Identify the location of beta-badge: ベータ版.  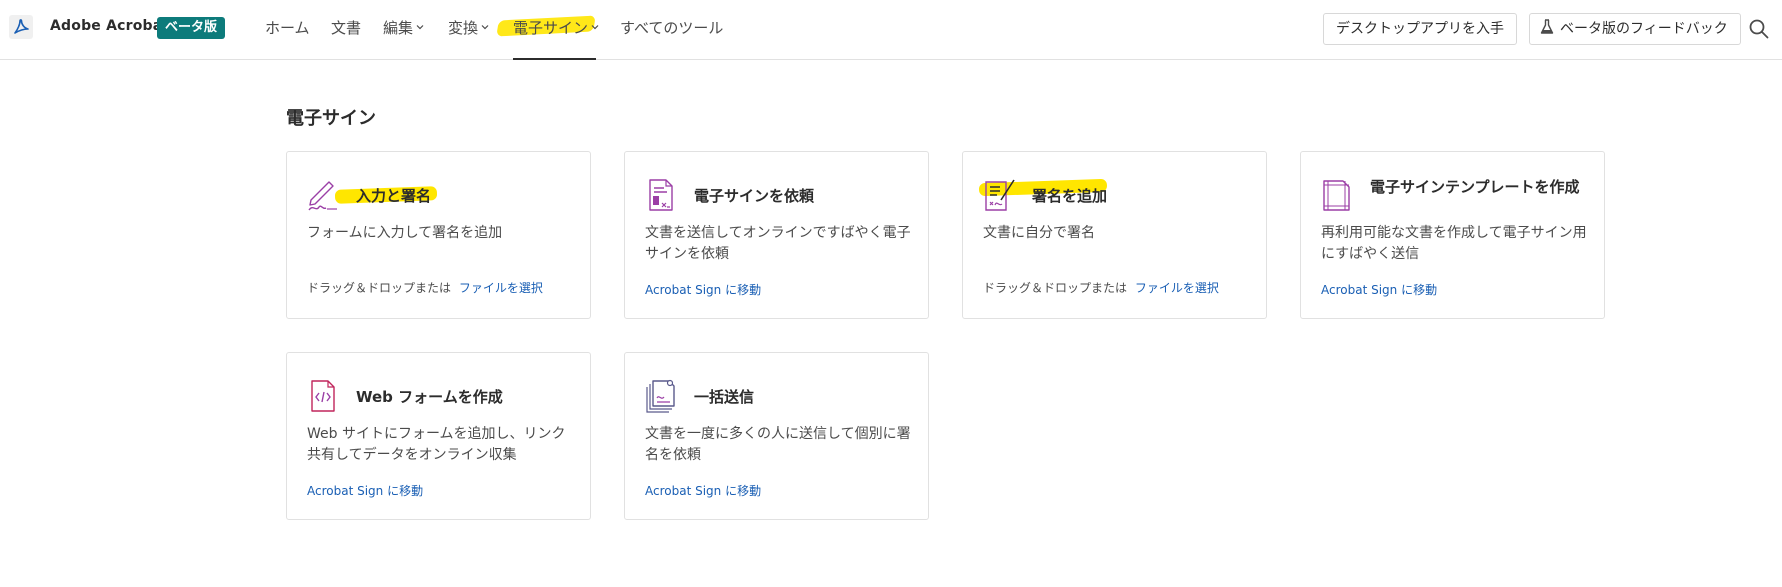
(191, 28).